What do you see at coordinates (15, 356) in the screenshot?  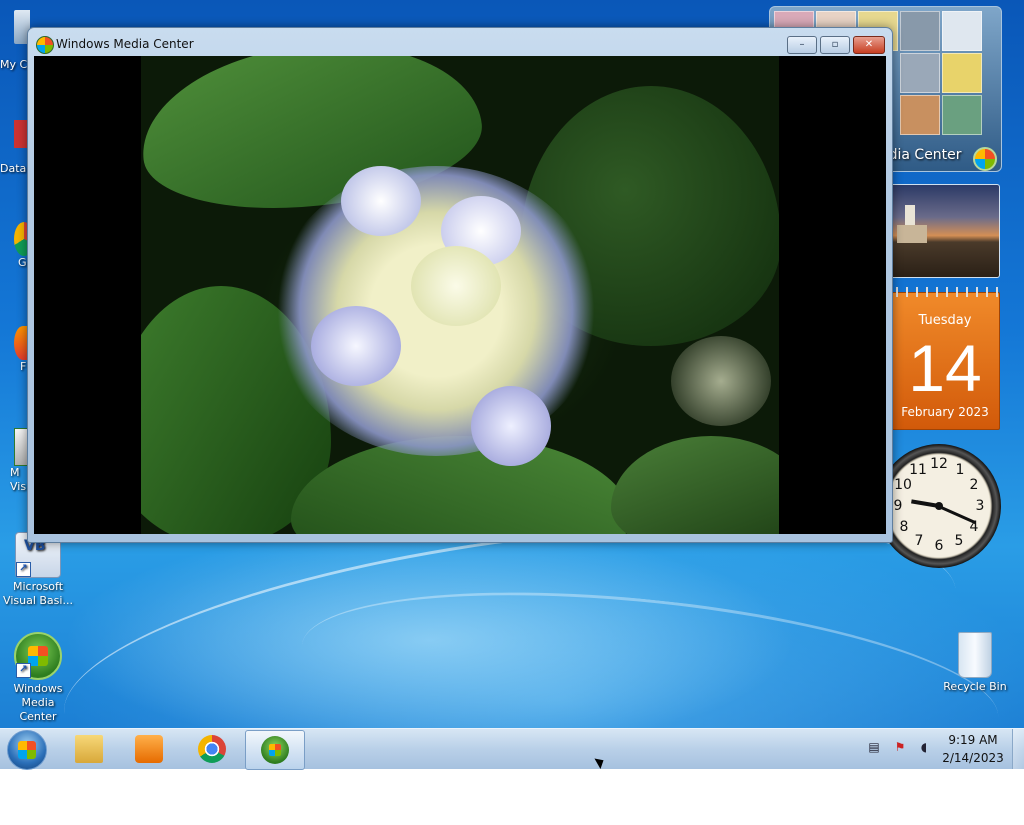 I see `desktop-icon-firefox: F` at bounding box center [15, 356].